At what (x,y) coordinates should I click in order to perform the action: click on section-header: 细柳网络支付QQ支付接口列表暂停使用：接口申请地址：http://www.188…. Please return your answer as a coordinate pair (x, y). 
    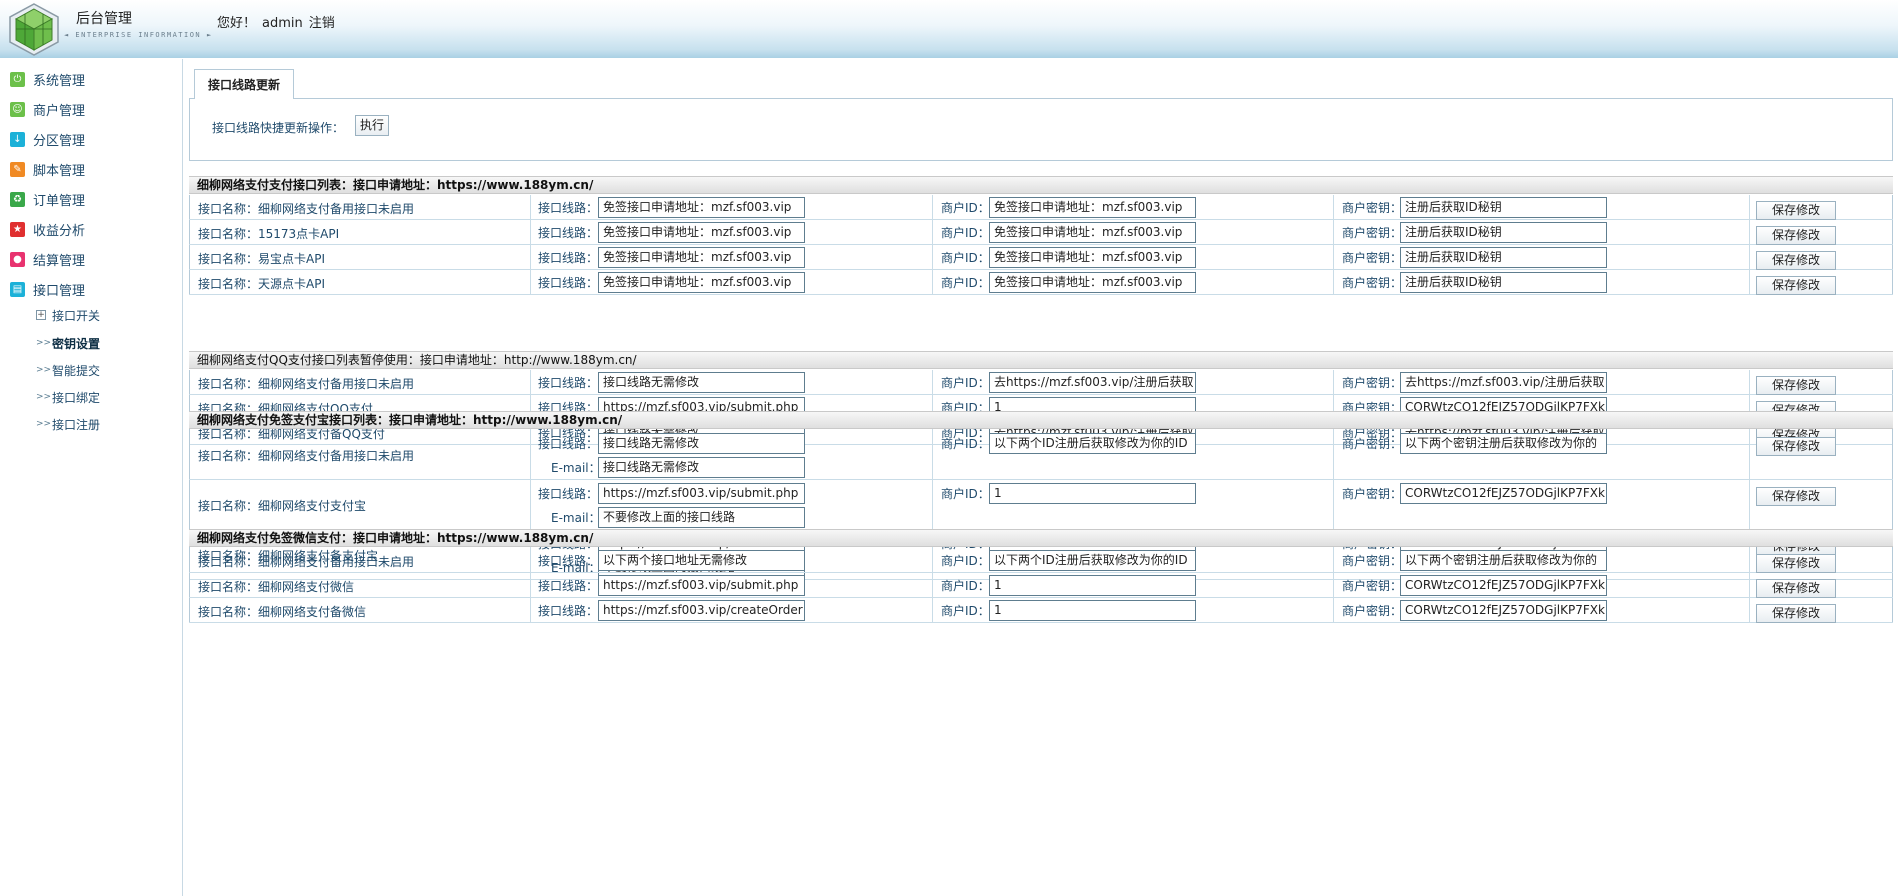
    Looking at the image, I should click on (1041, 360).